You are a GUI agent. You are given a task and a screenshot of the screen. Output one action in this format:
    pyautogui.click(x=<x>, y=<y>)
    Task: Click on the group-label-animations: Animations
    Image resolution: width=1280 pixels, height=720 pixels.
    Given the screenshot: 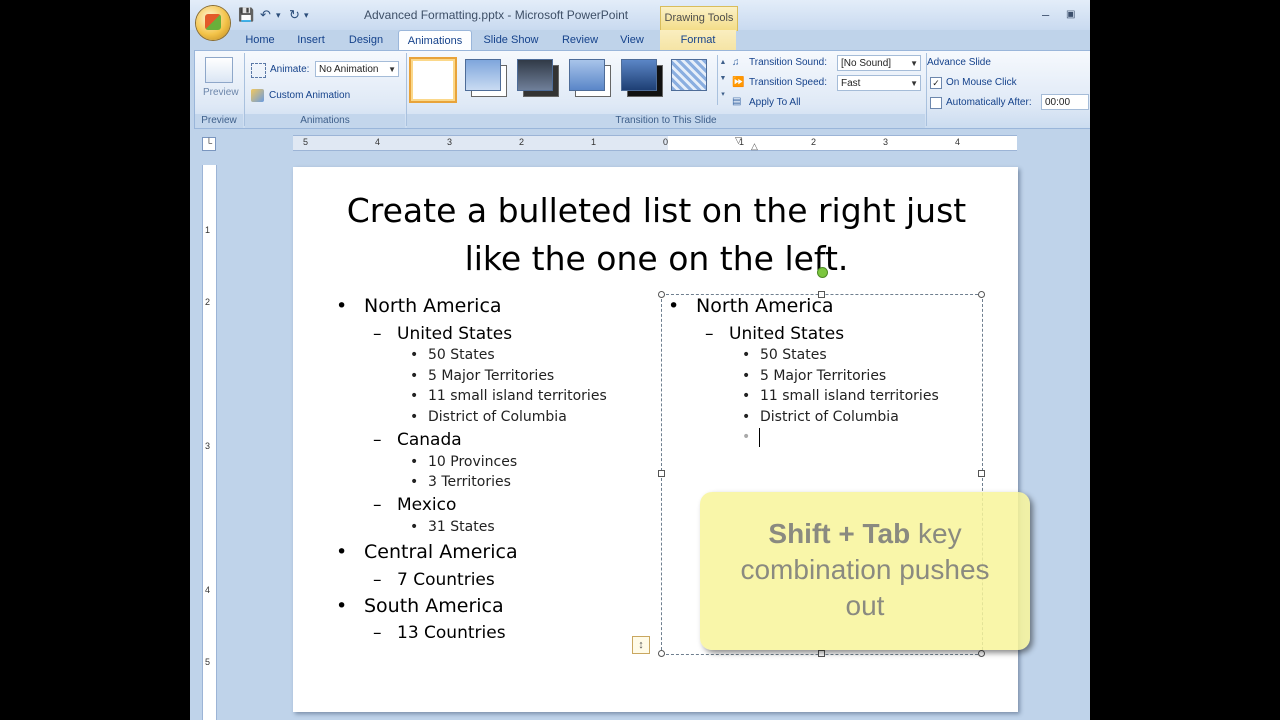 What is the action you would take?
    pyautogui.click(x=325, y=121)
    